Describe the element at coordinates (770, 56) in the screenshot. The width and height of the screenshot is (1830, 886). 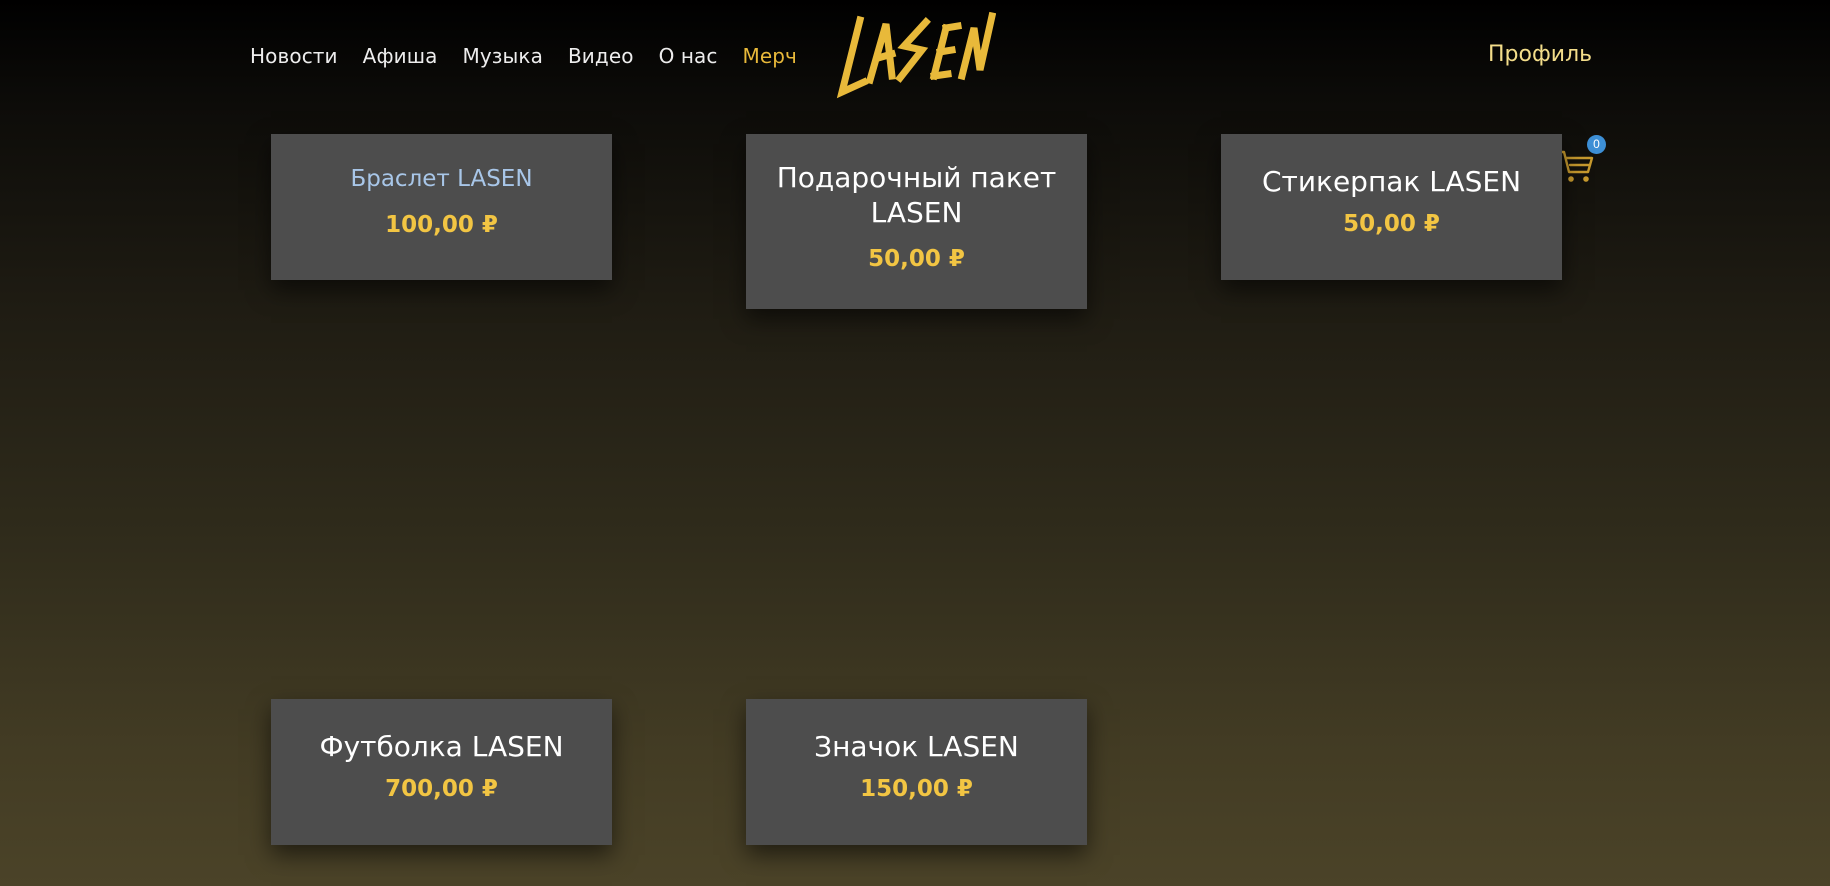
I see `nav-item-merch: Мерч` at that location.